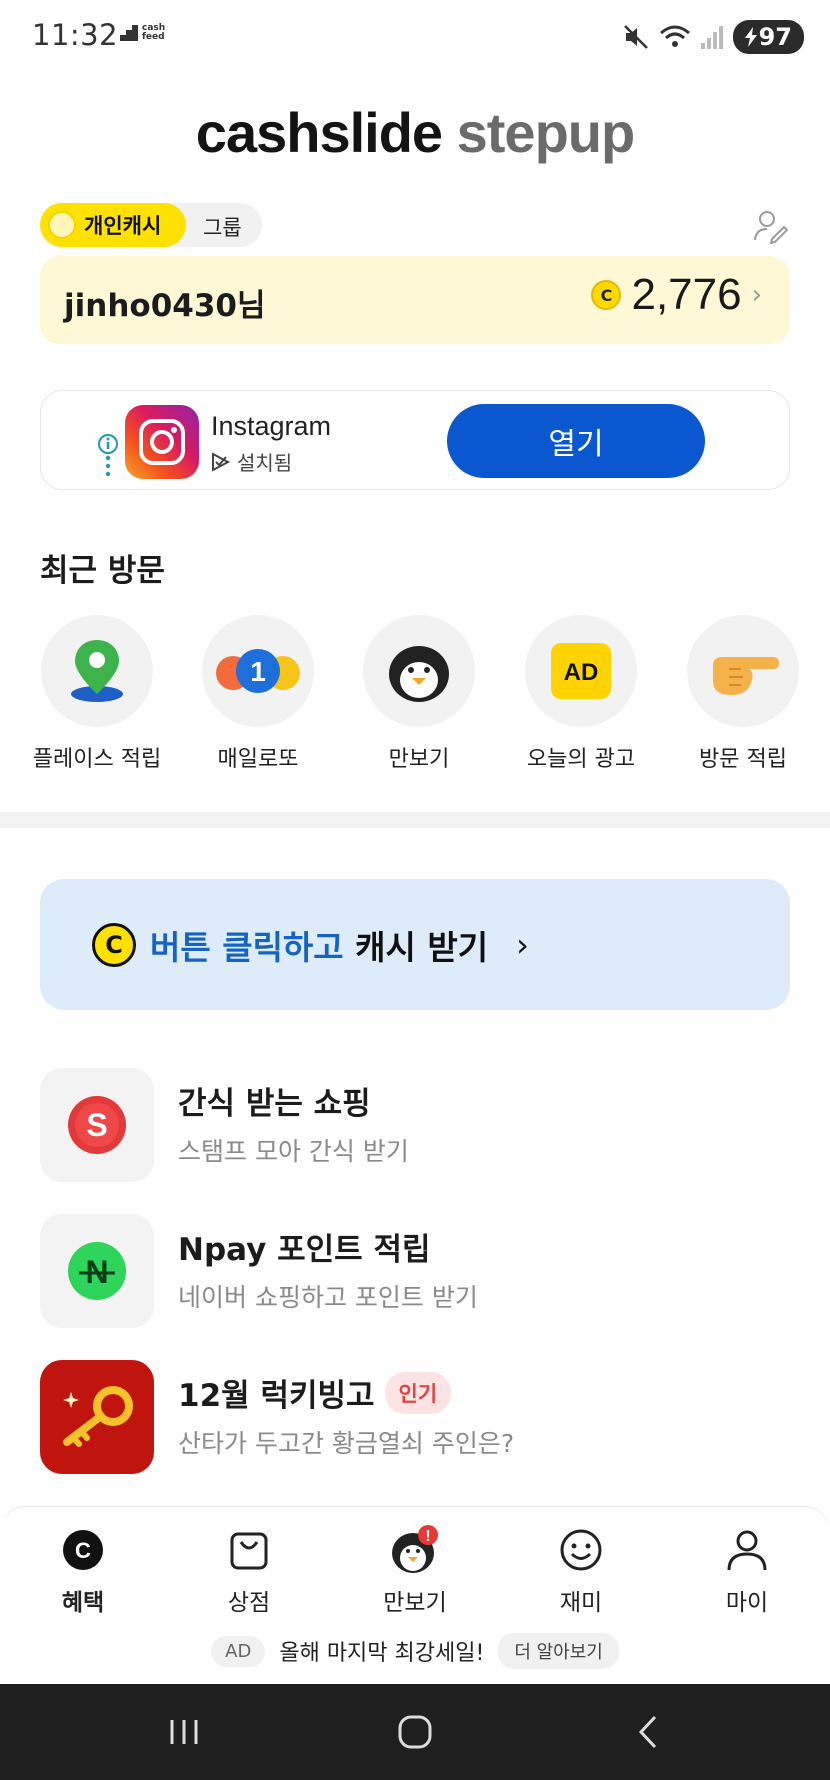  What do you see at coordinates (686, 294) in the screenshot?
I see `balance-amount: 2,776` at bounding box center [686, 294].